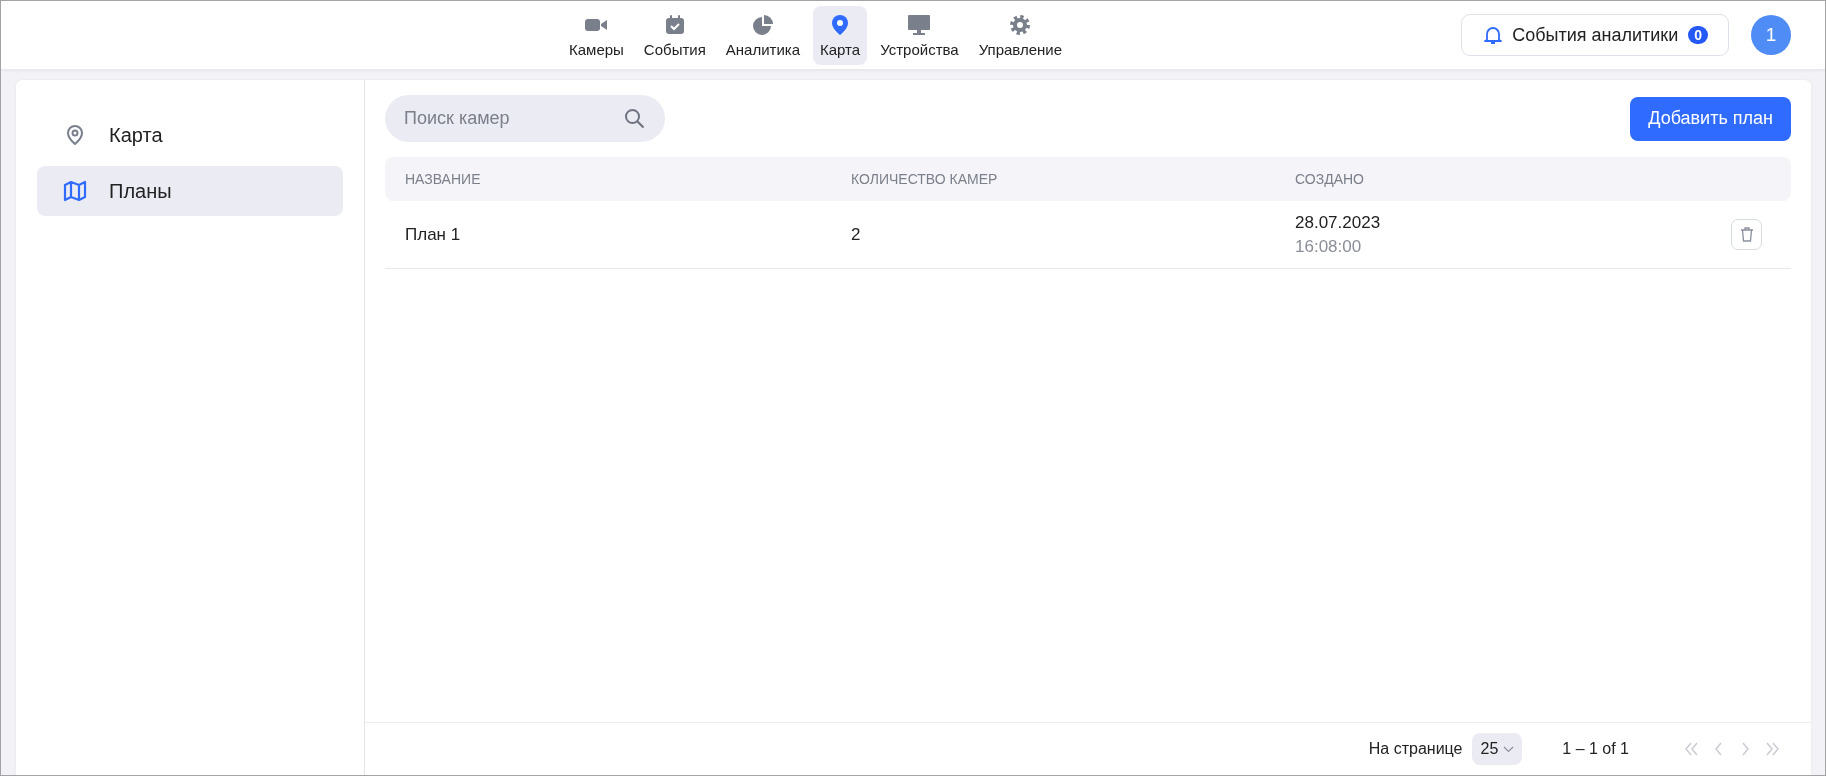 The height and width of the screenshot is (776, 1826). I want to click on column-header: СОЗДАНО, so click(1330, 179).